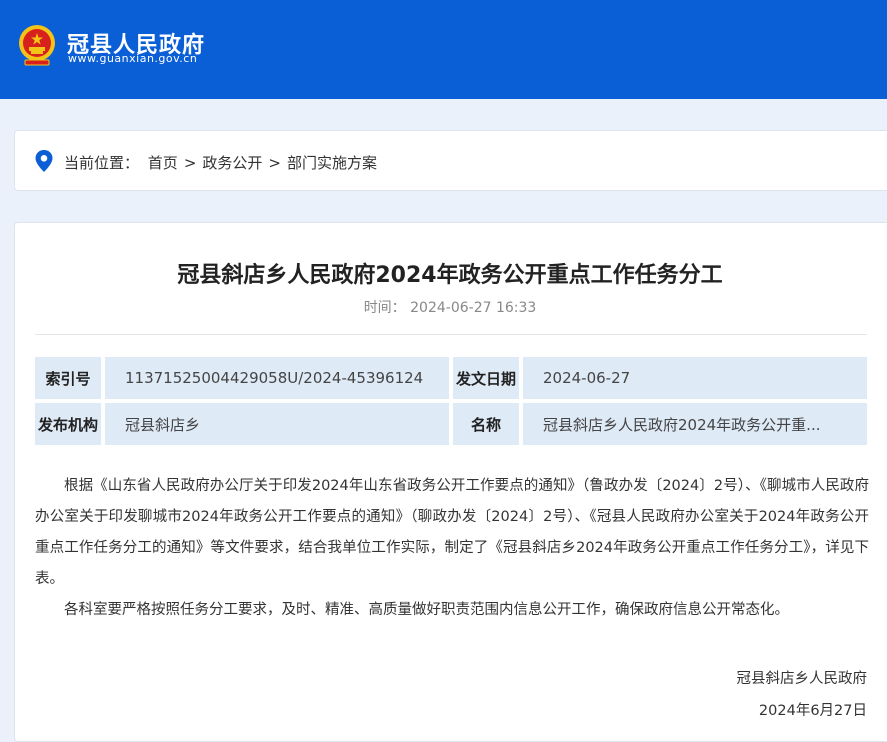 Image resolution: width=887 pixels, height=742 pixels. Describe the element at coordinates (486, 424) in the screenshot. I see `name-label: 名称` at that location.